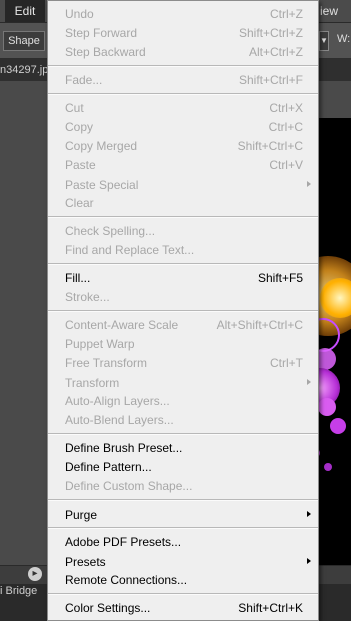  Describe the element at coordinates (24, 70) in the screenshot. I see `document-tab: n34297.jp` at that location.